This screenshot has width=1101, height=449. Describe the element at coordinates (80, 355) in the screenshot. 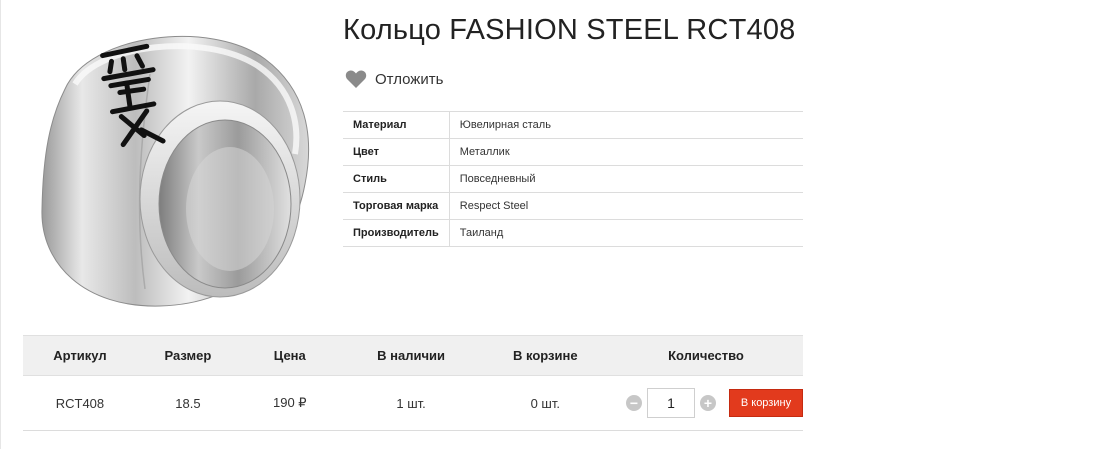

I see `header-sku: Артикул` at that location.